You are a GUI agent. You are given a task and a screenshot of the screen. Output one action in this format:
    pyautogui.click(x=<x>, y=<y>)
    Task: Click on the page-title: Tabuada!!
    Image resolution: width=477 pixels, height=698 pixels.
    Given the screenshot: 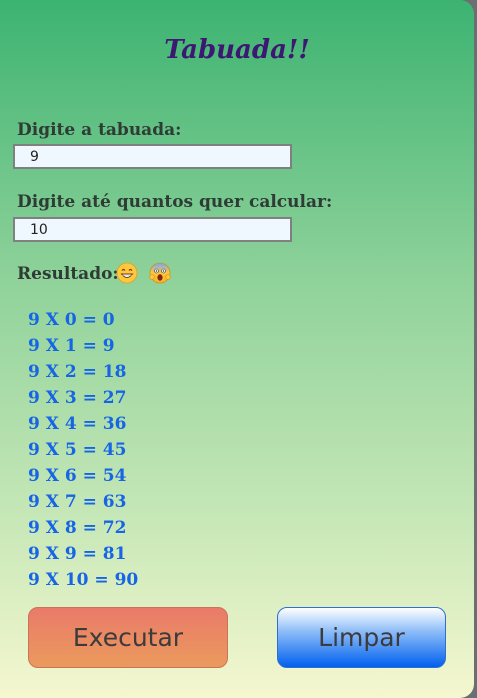 What is the action you would take?
    pyautogui.click(x=237, y=50)
    